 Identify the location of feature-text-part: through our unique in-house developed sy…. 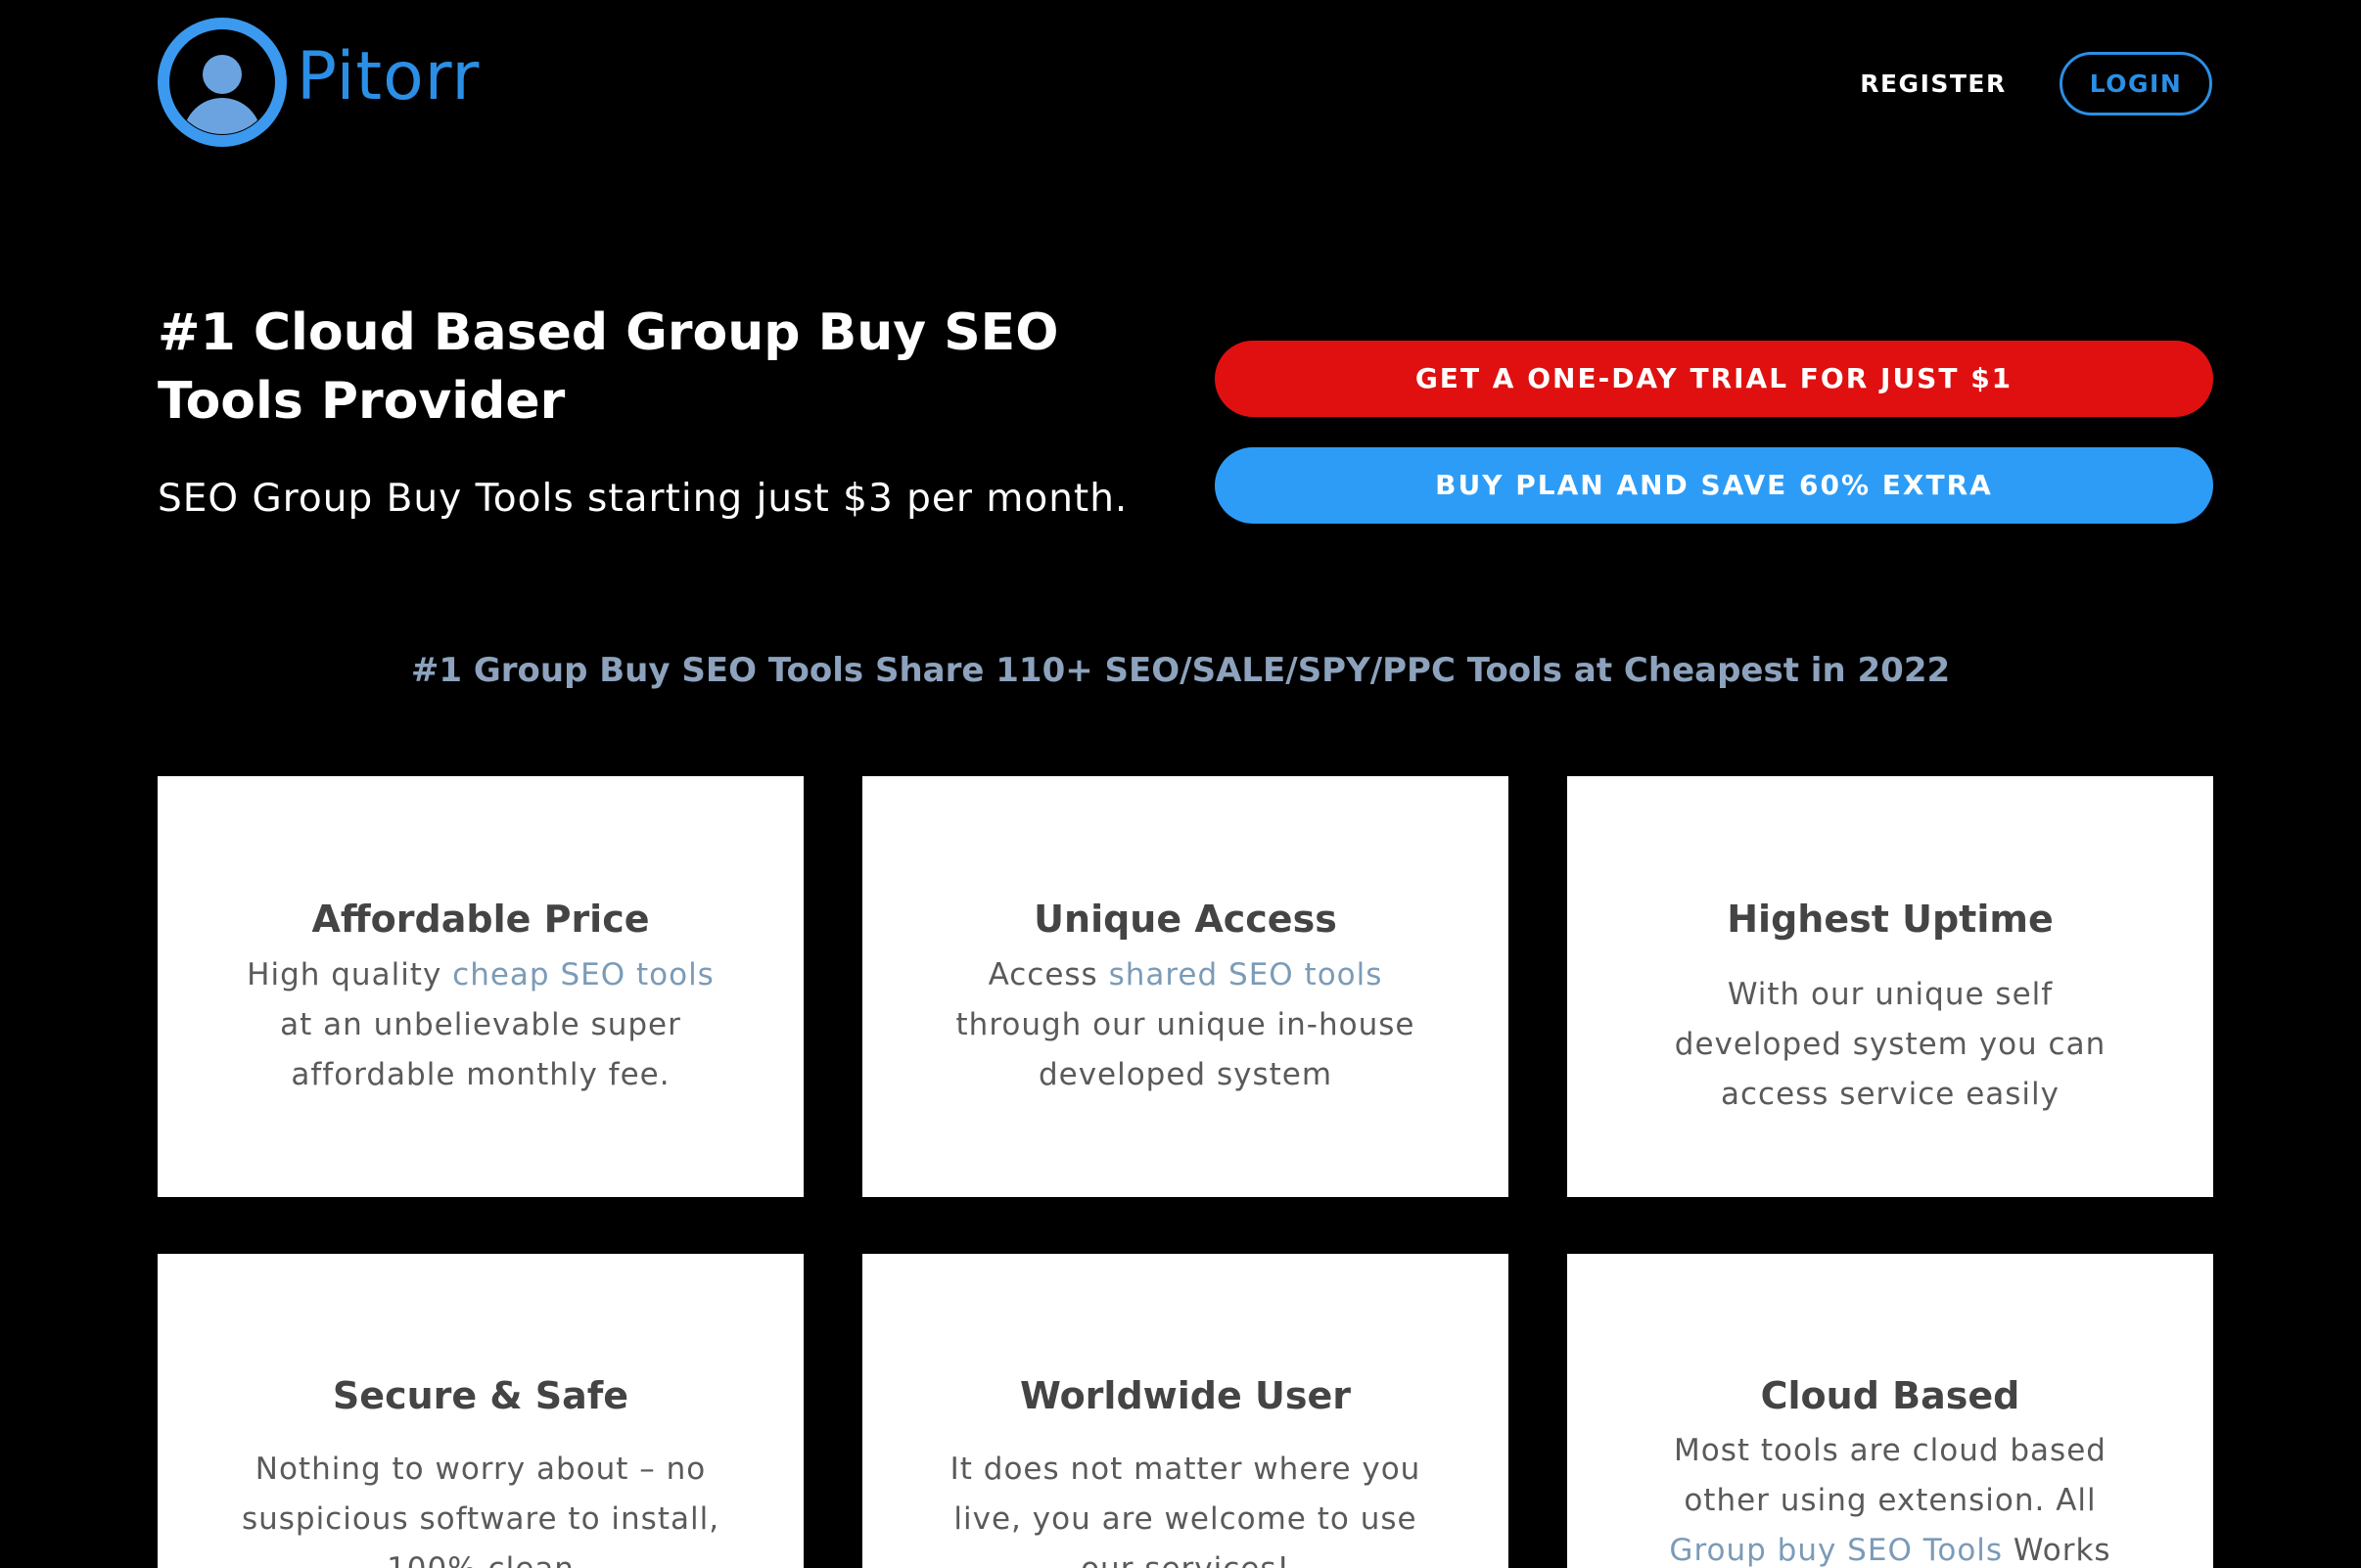
(1185, 1049).